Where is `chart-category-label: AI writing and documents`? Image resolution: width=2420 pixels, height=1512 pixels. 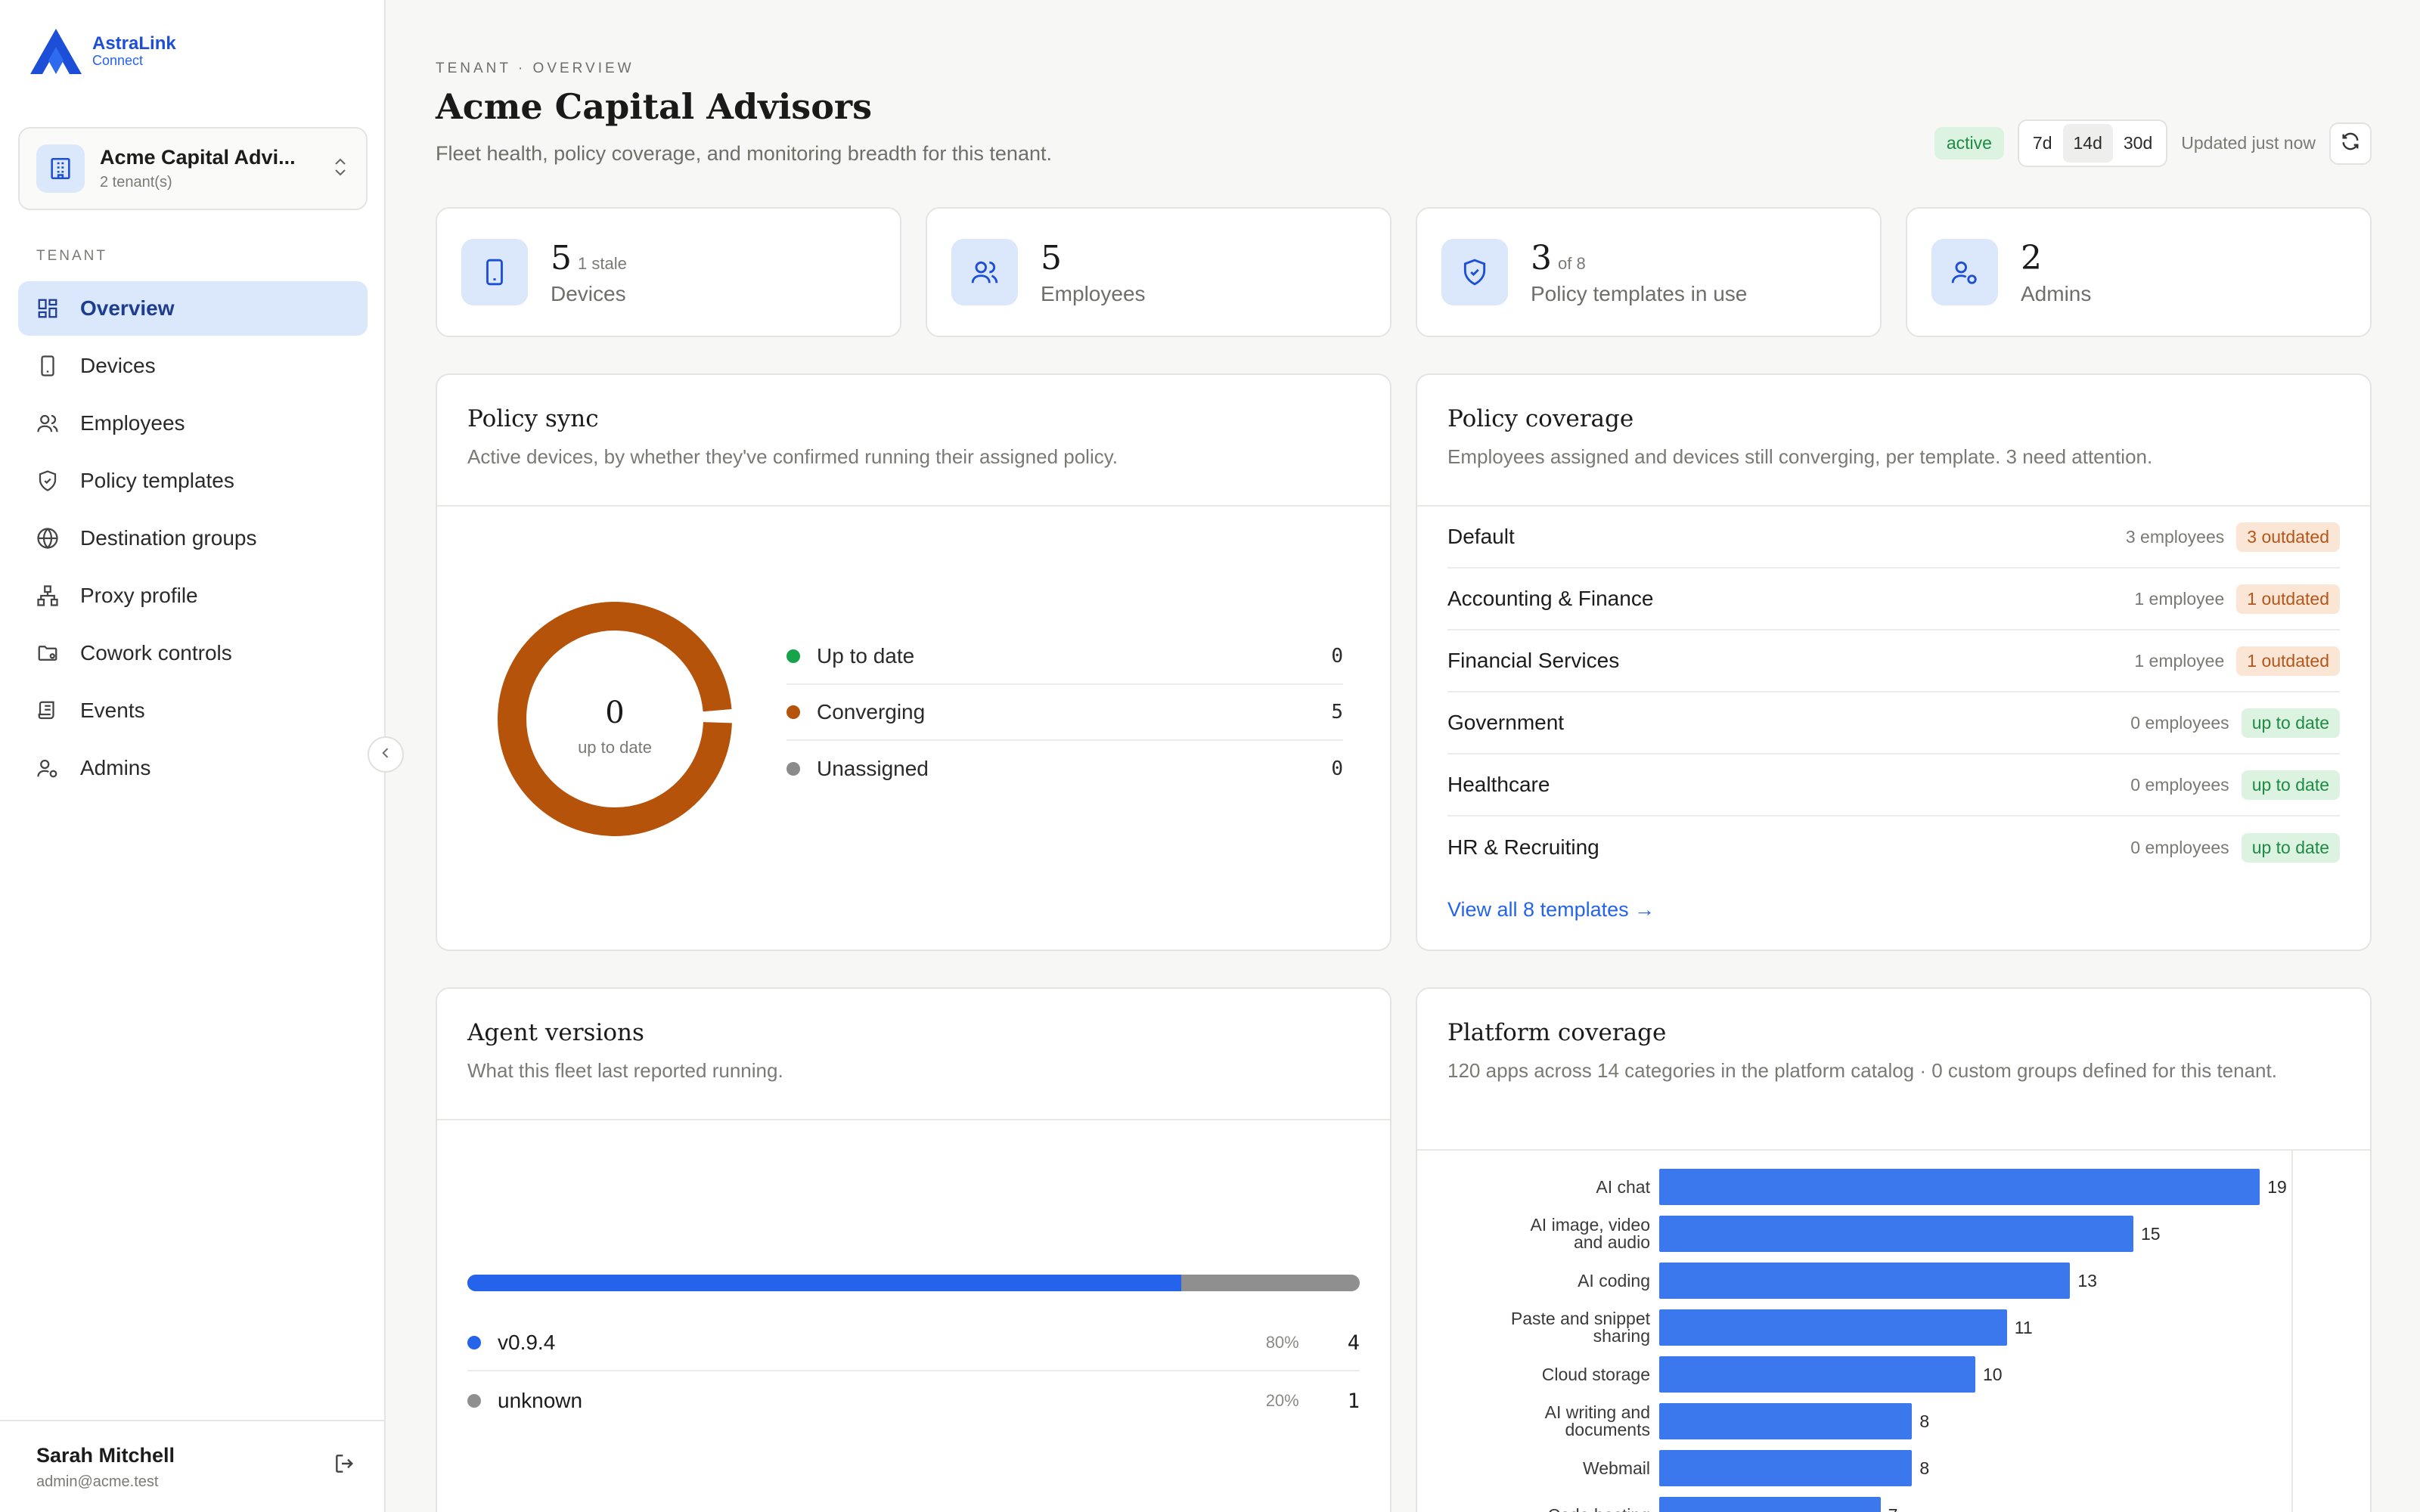 chart-category-label: AI writing and documents is located at coordinates (1597, 1421).